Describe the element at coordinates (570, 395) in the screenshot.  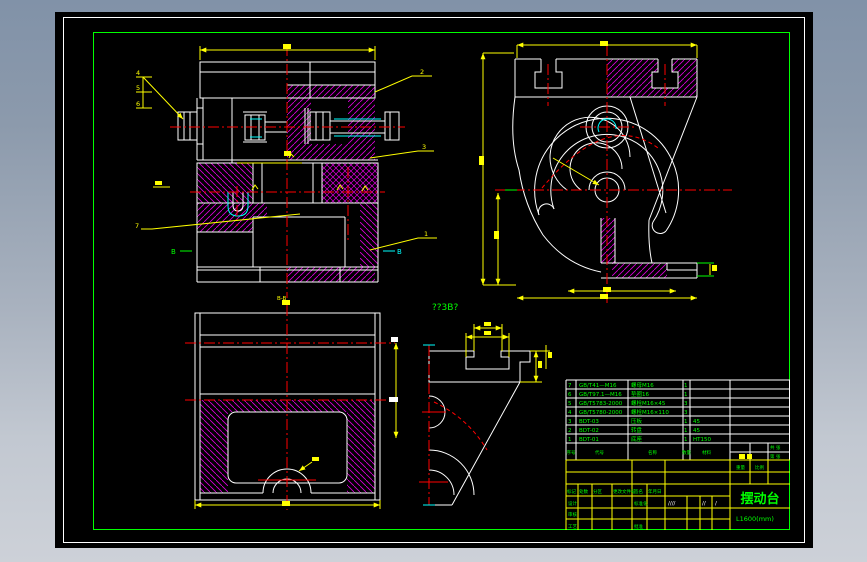
I see `svg-text: 6` at that location.